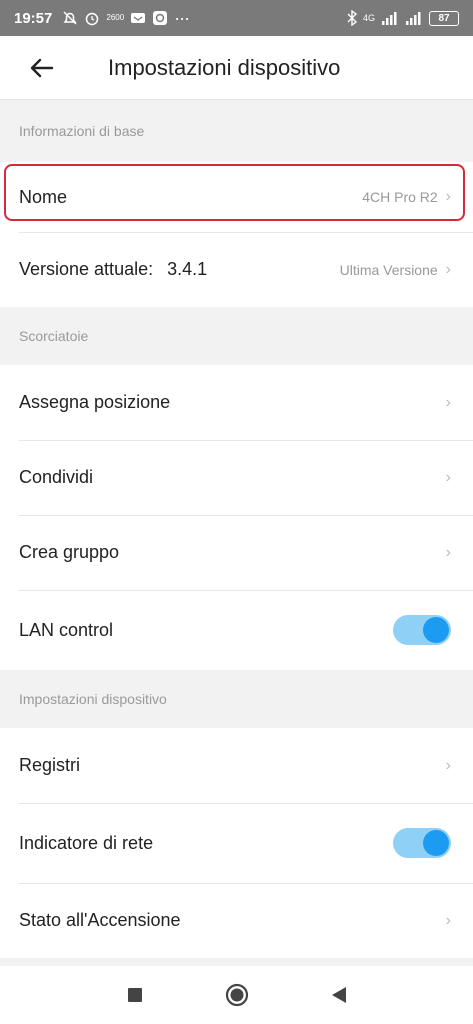 The width and height of the screenshot is (473, 1024). What do you see at coordinates (92, 19) in the screenshot?
I see `alarm-clock-icon` at bounding box center [92, 19].